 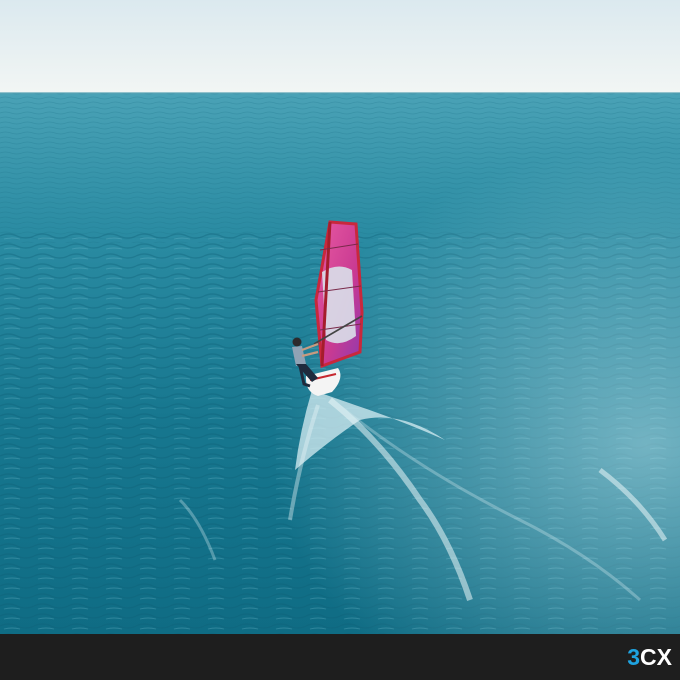 I want to click on brand-logo: 3 CX, so click(x=649, y=657).